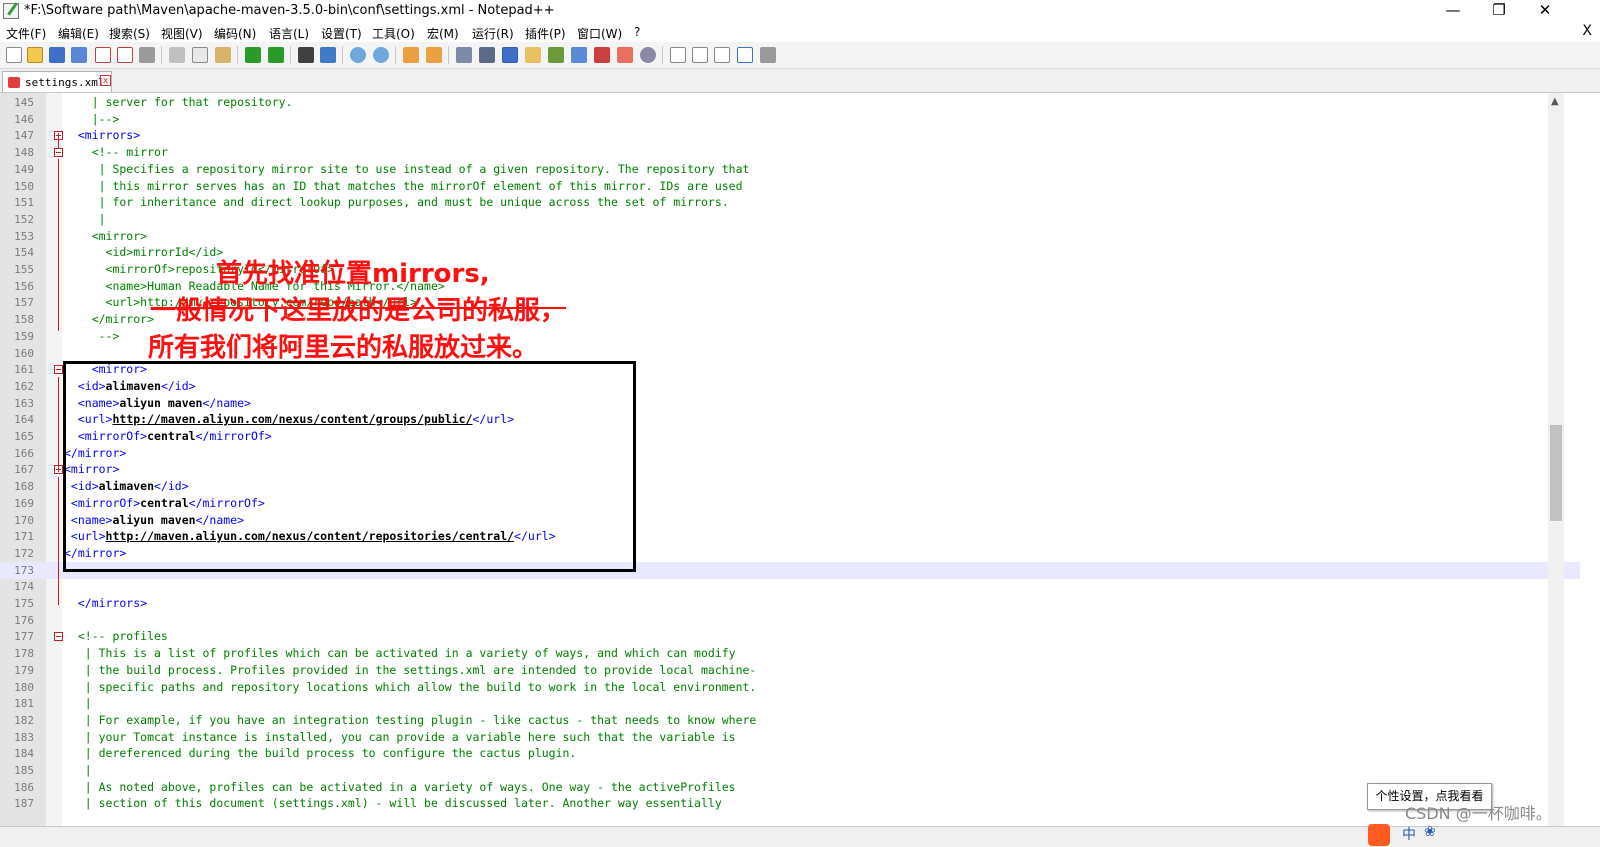 The width and height of the screenshot is (1600, 847). I want to click on code-line: 177 <!-- profiles, so click(790, 636).